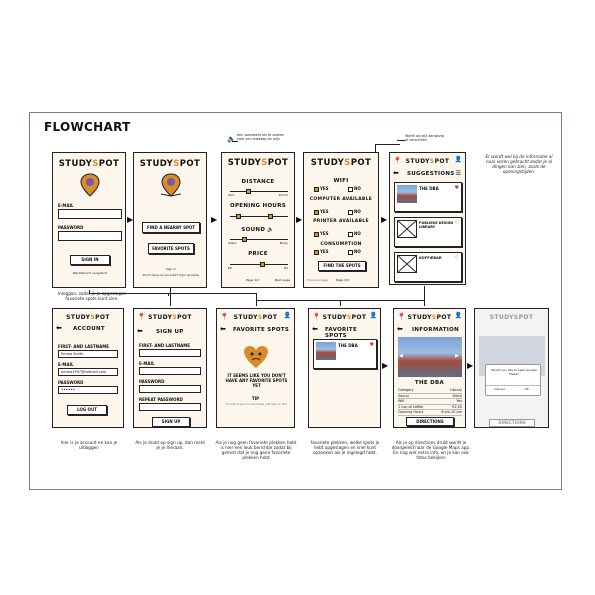 The width and height of the screenshot is (595, 595). Describe the element at coordinates (428, 267) in the screenshot. I see `suggestion-card: KOFFIEBAR ♡` at that location.